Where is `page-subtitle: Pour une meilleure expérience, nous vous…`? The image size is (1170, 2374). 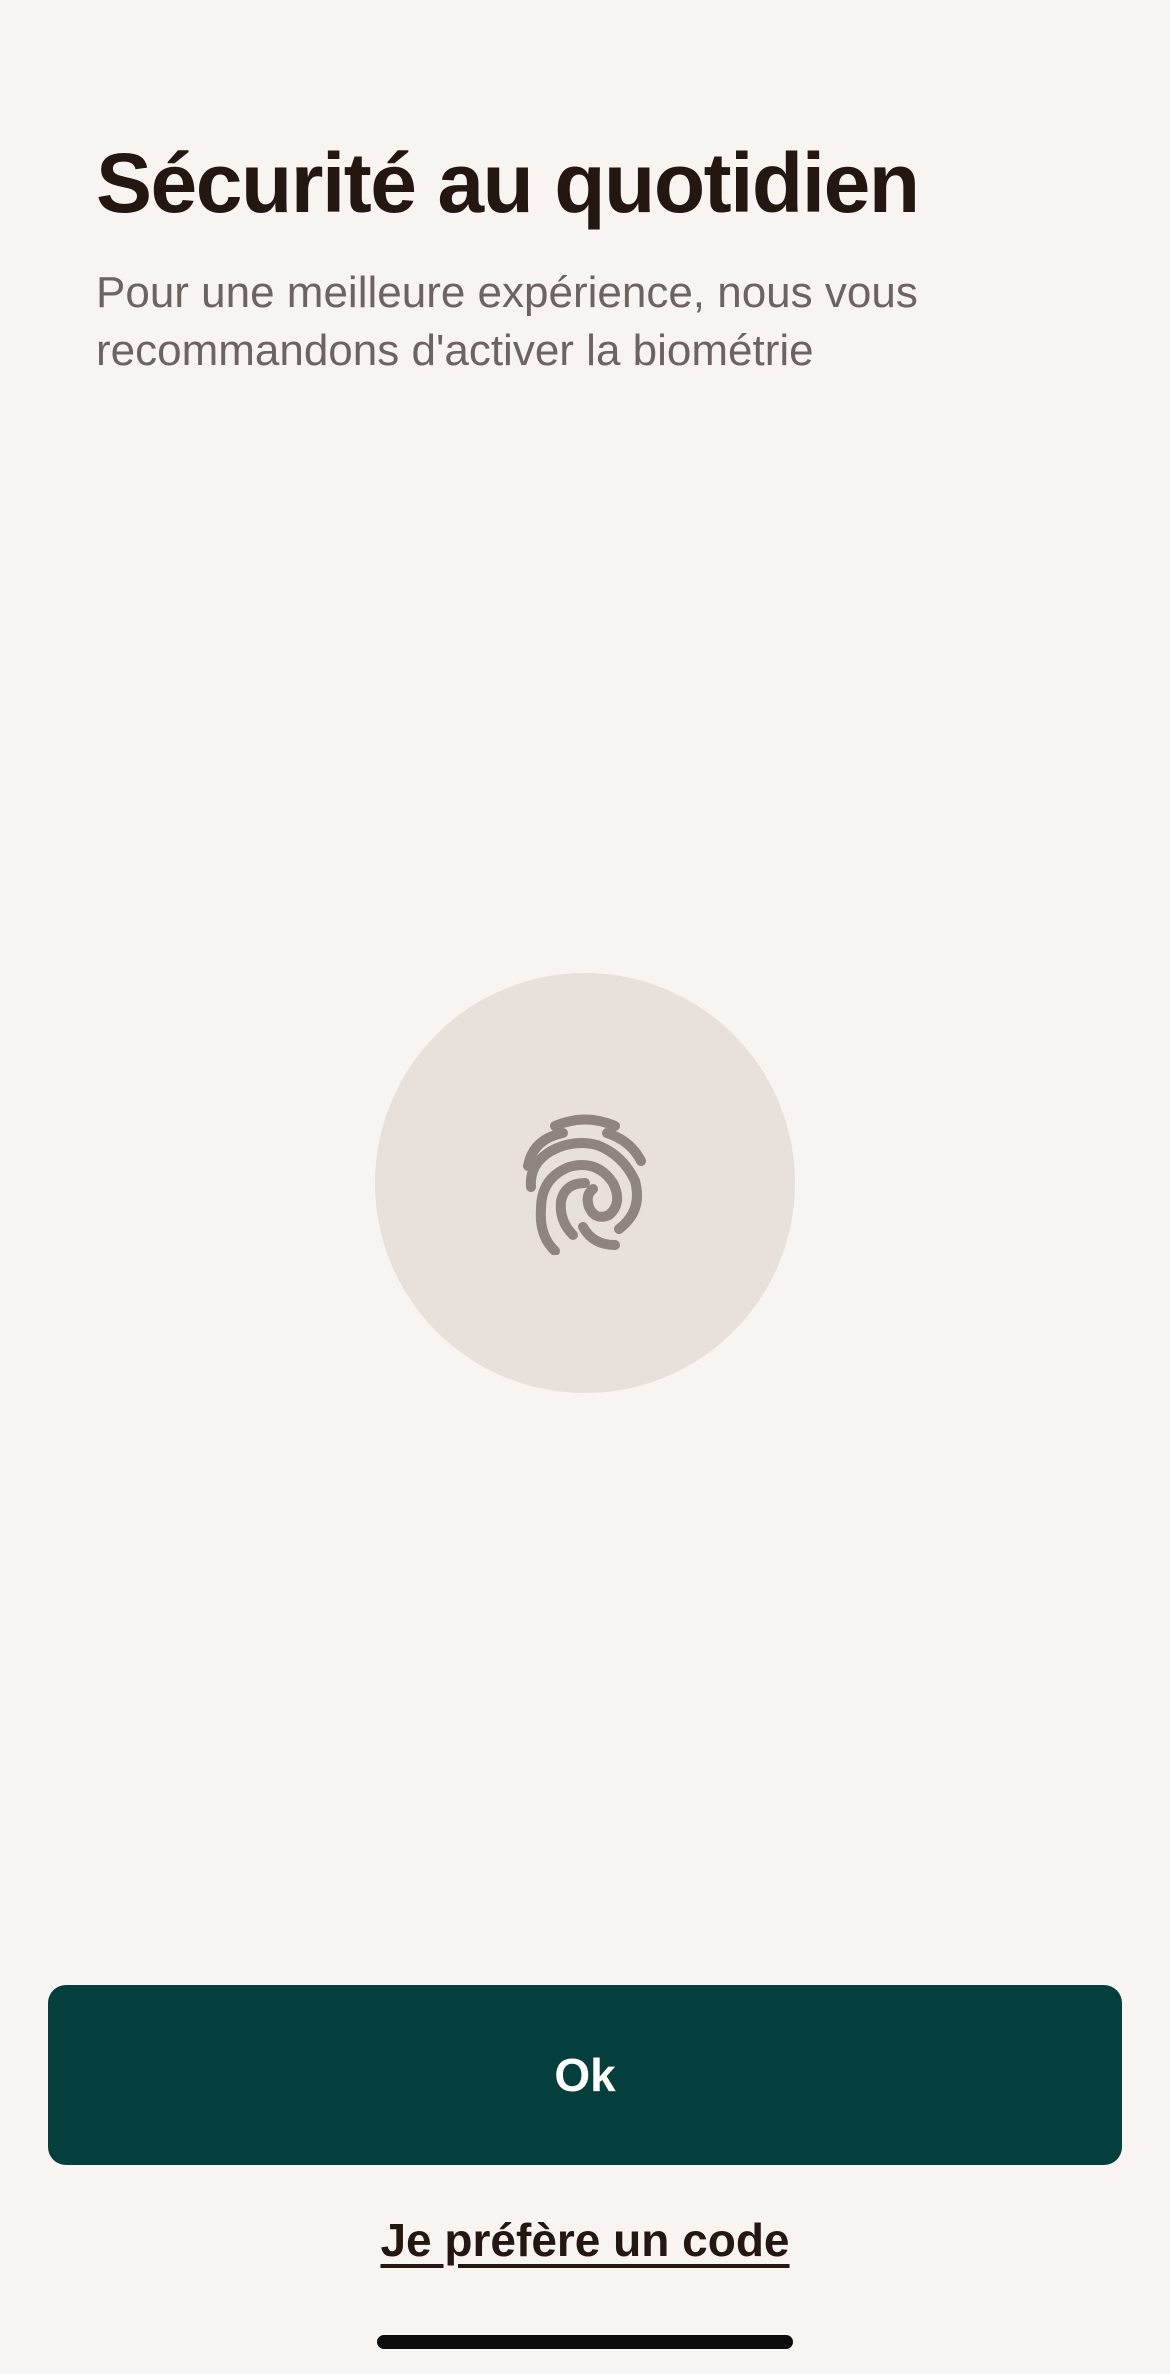
page-subtitle: Pour une meilleure expérience, nous vous… is located at coordinates (507, 321).